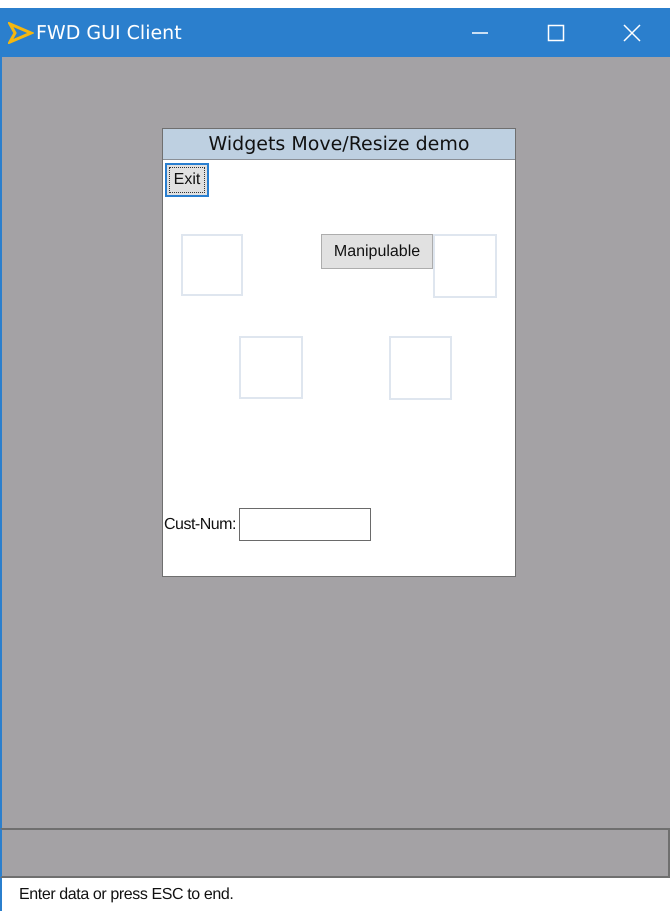 This screenshot has width=670, height=911. Describe the element at coordinates (304, 524) in the screenshot. I see `input-field` at that location.